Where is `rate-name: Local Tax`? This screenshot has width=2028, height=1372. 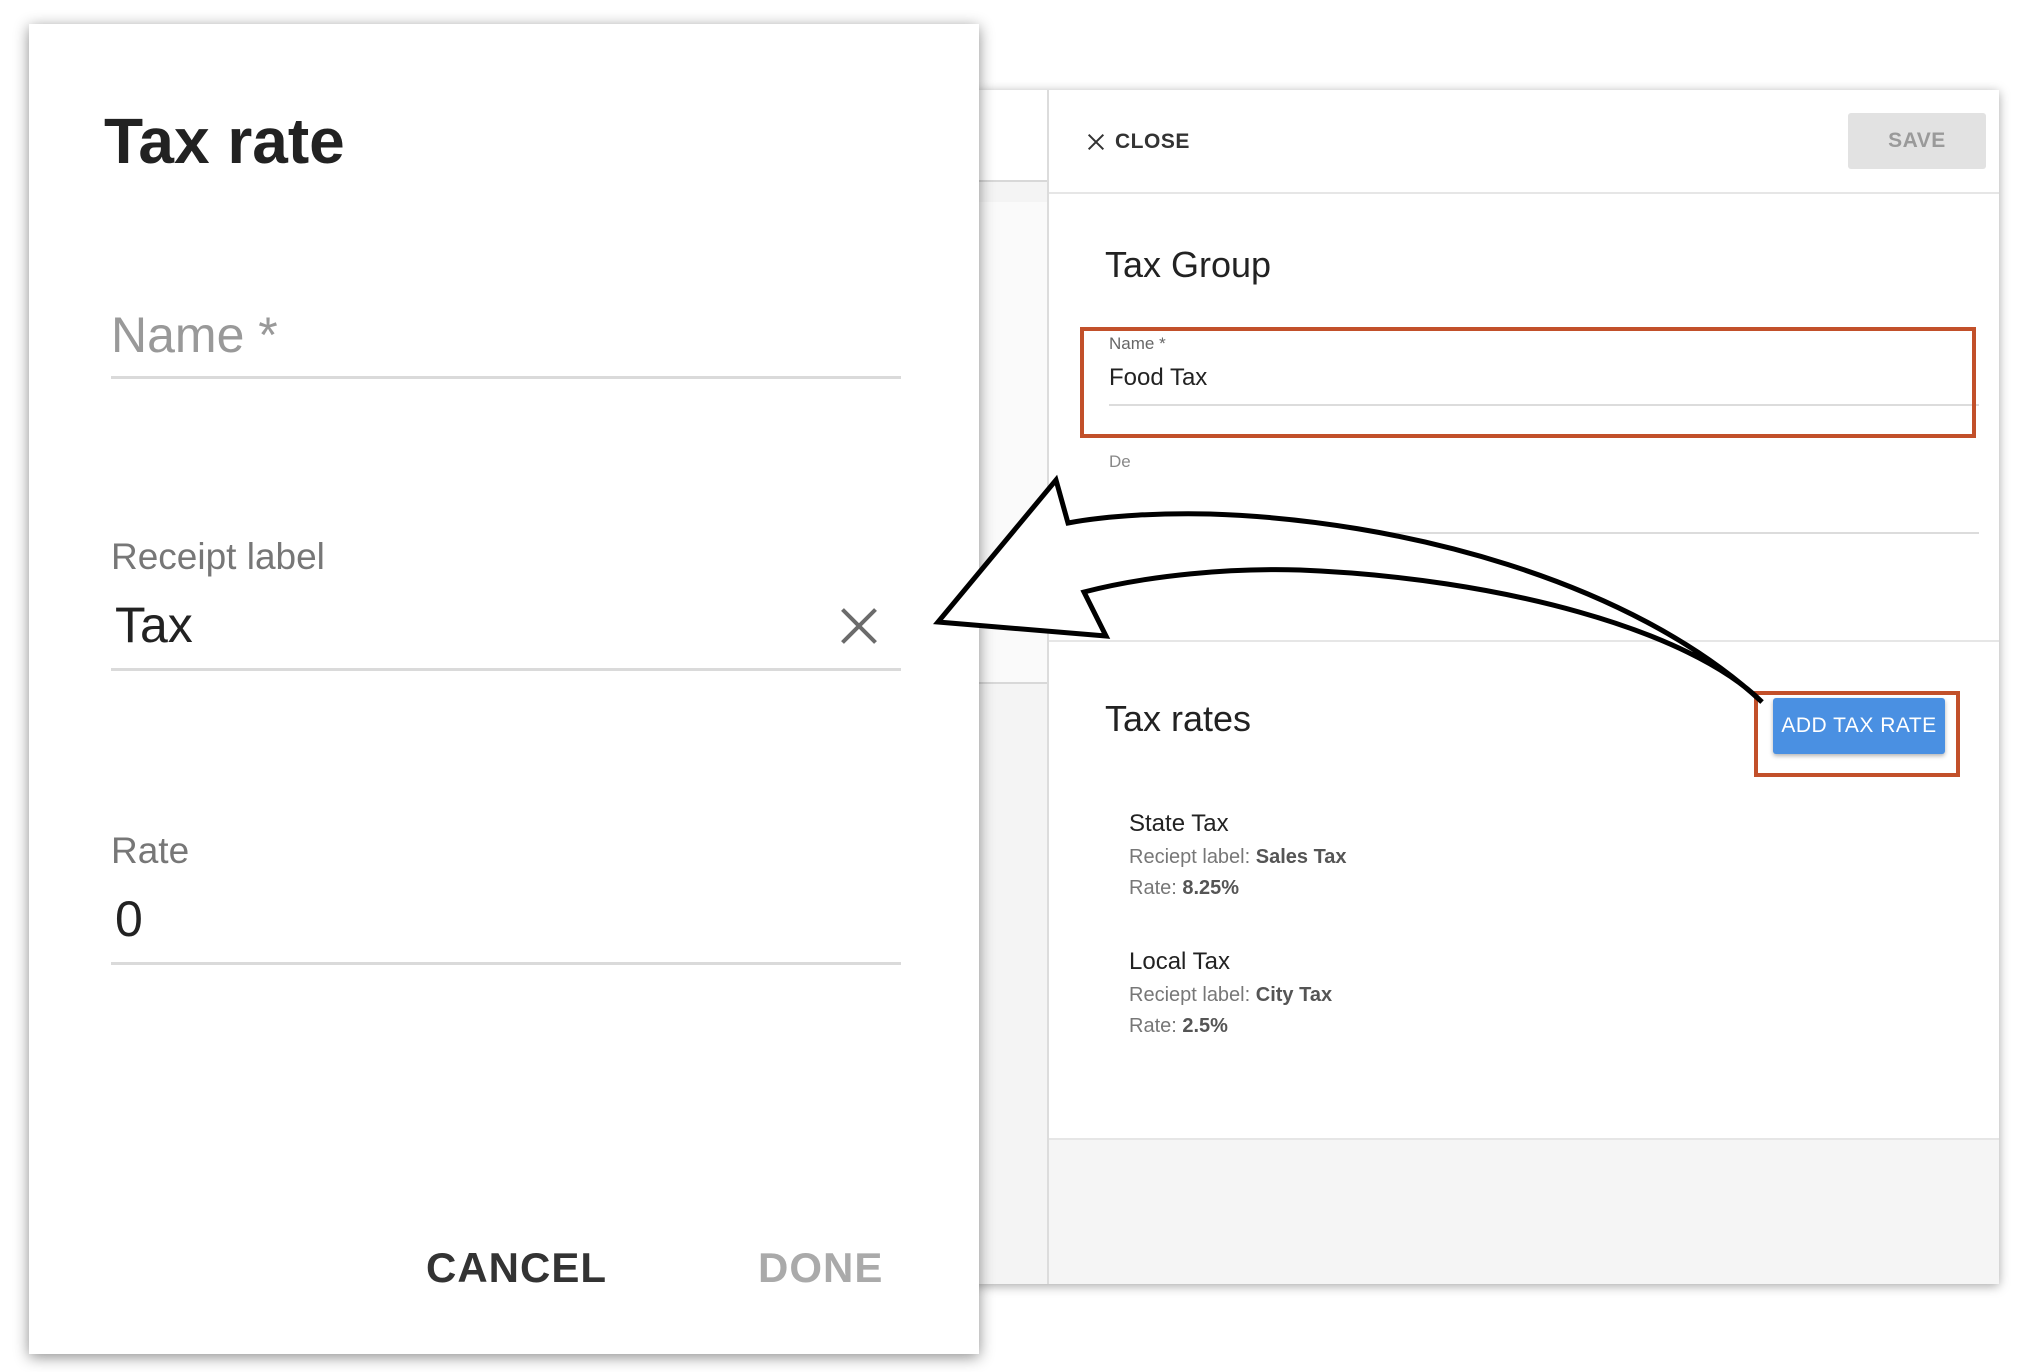
rate-name: Local Tax is located at coordinates (1179, 961).